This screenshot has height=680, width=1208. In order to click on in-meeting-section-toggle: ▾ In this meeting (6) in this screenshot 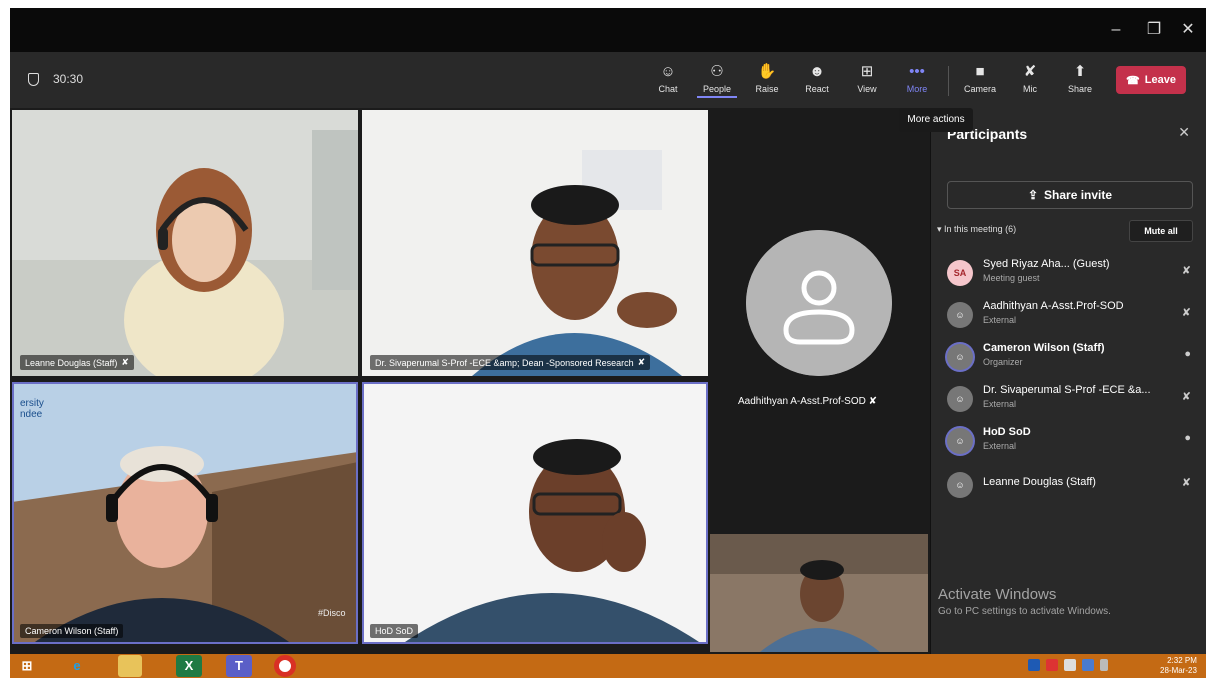, I will do `click(976, 229)`.